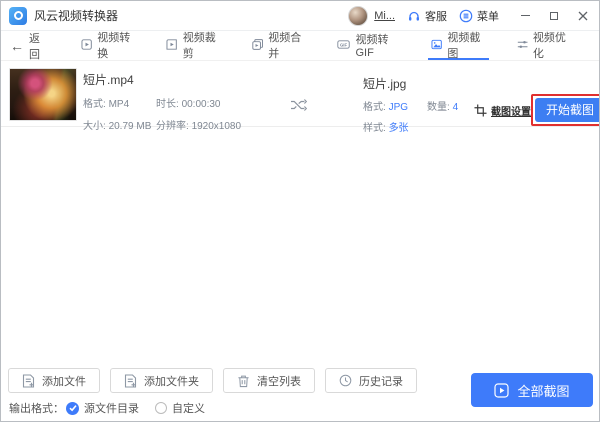  I want to click on maximize-icon, so click(554, 15).